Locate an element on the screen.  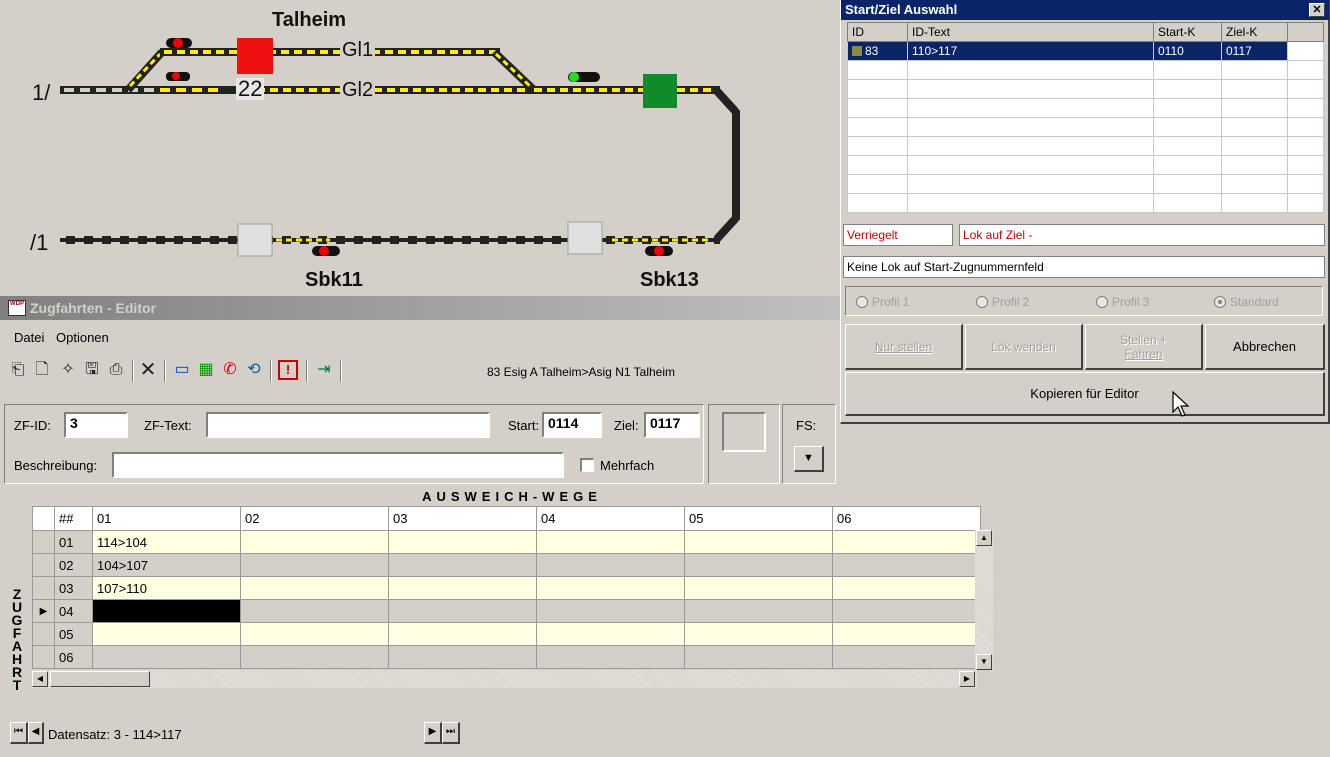
print-icon: ⎙ is located at coordinates (116, 370).